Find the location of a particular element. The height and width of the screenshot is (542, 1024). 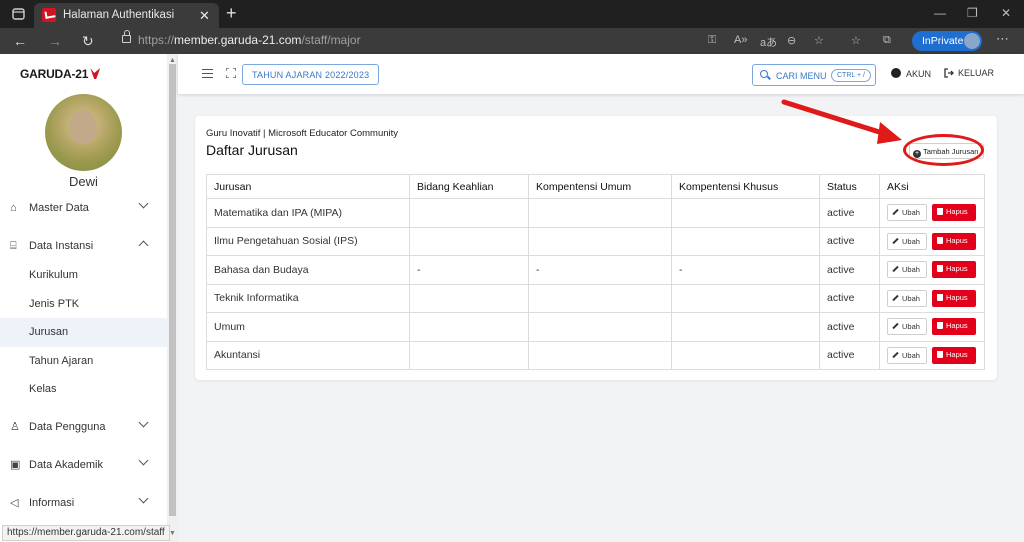

table-row: Umum active Ubah Hapus is located at coordinates (595, 327).